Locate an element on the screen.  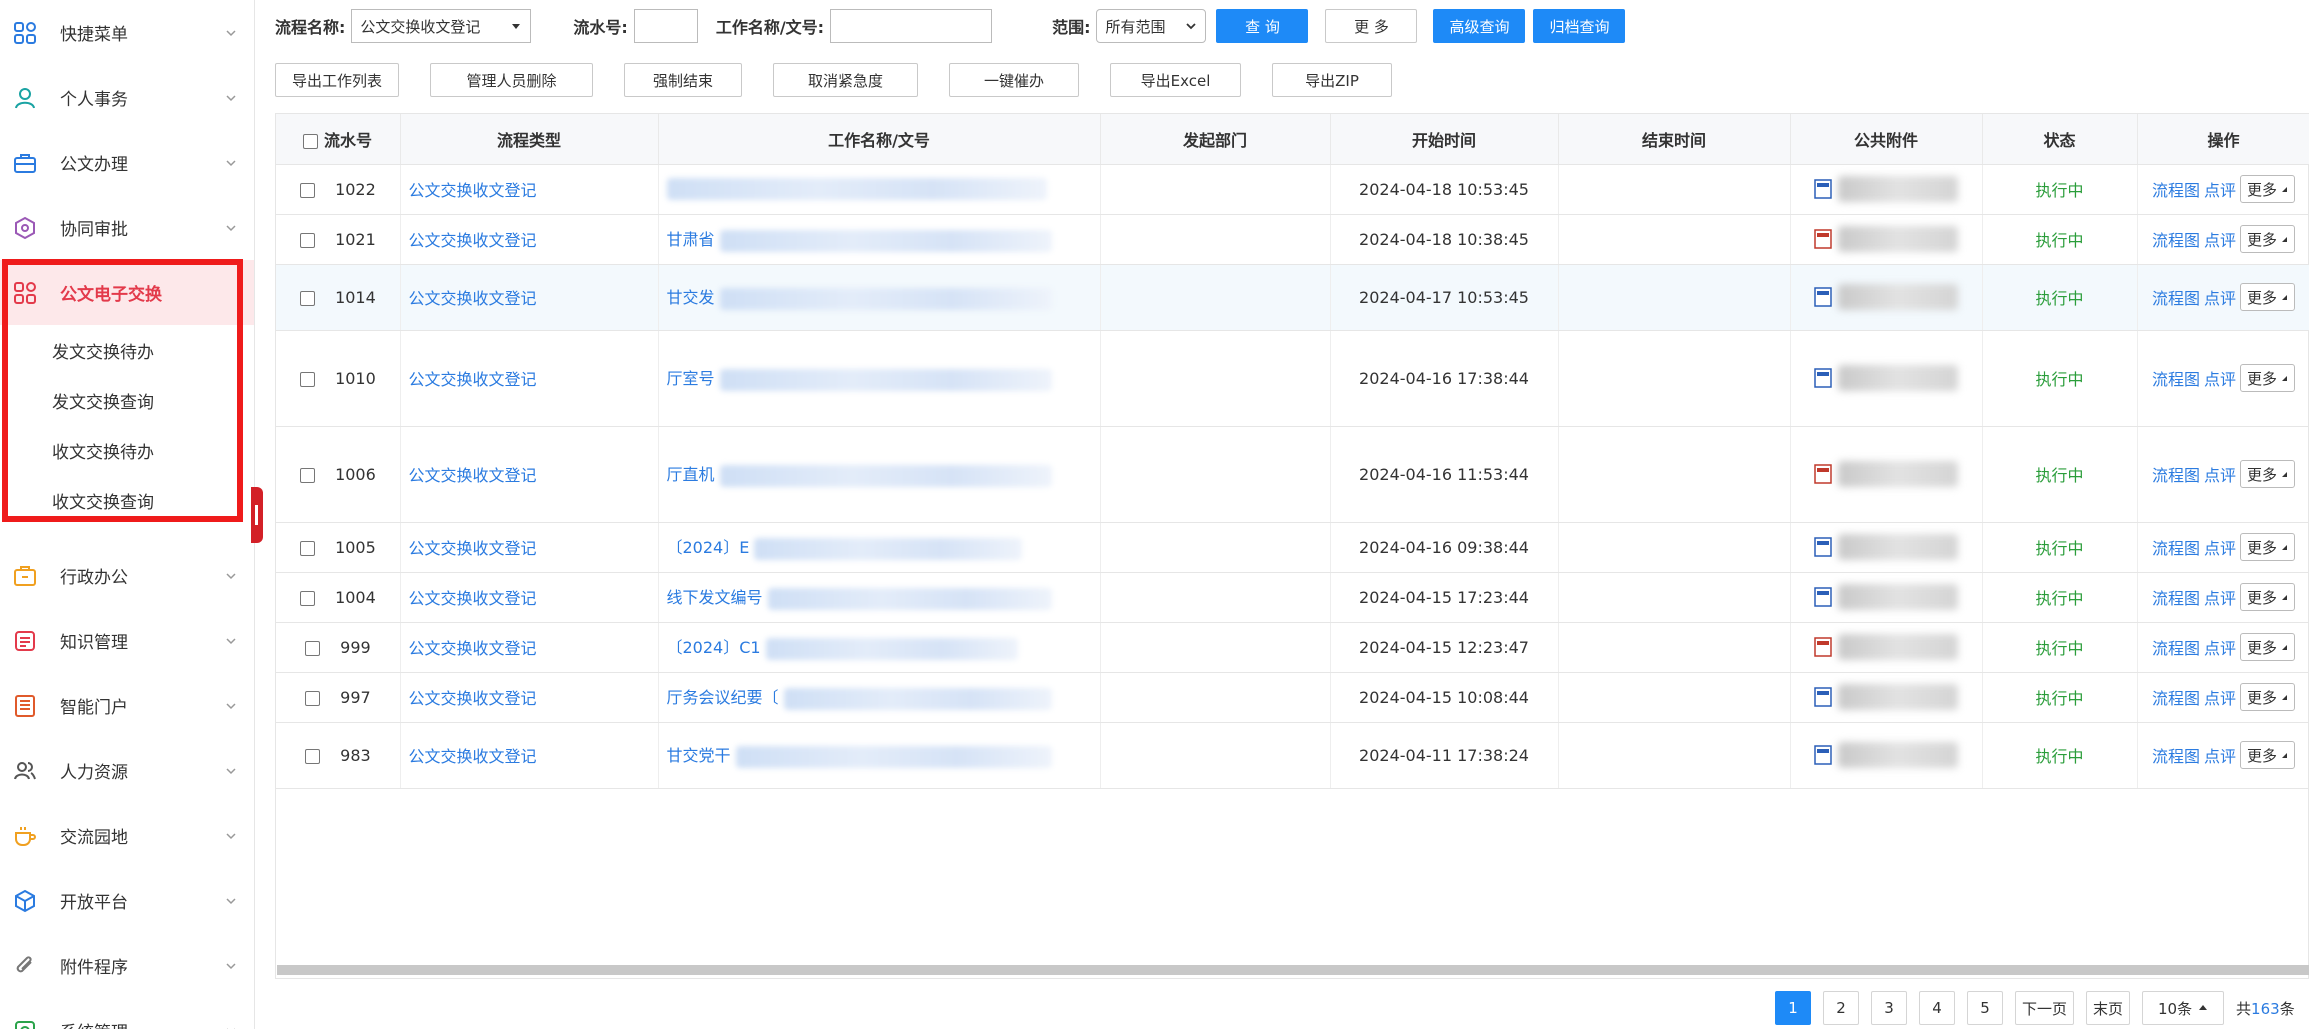
cancel-urgency-button: 取消紧急度 is located at coordinates (845, 80).